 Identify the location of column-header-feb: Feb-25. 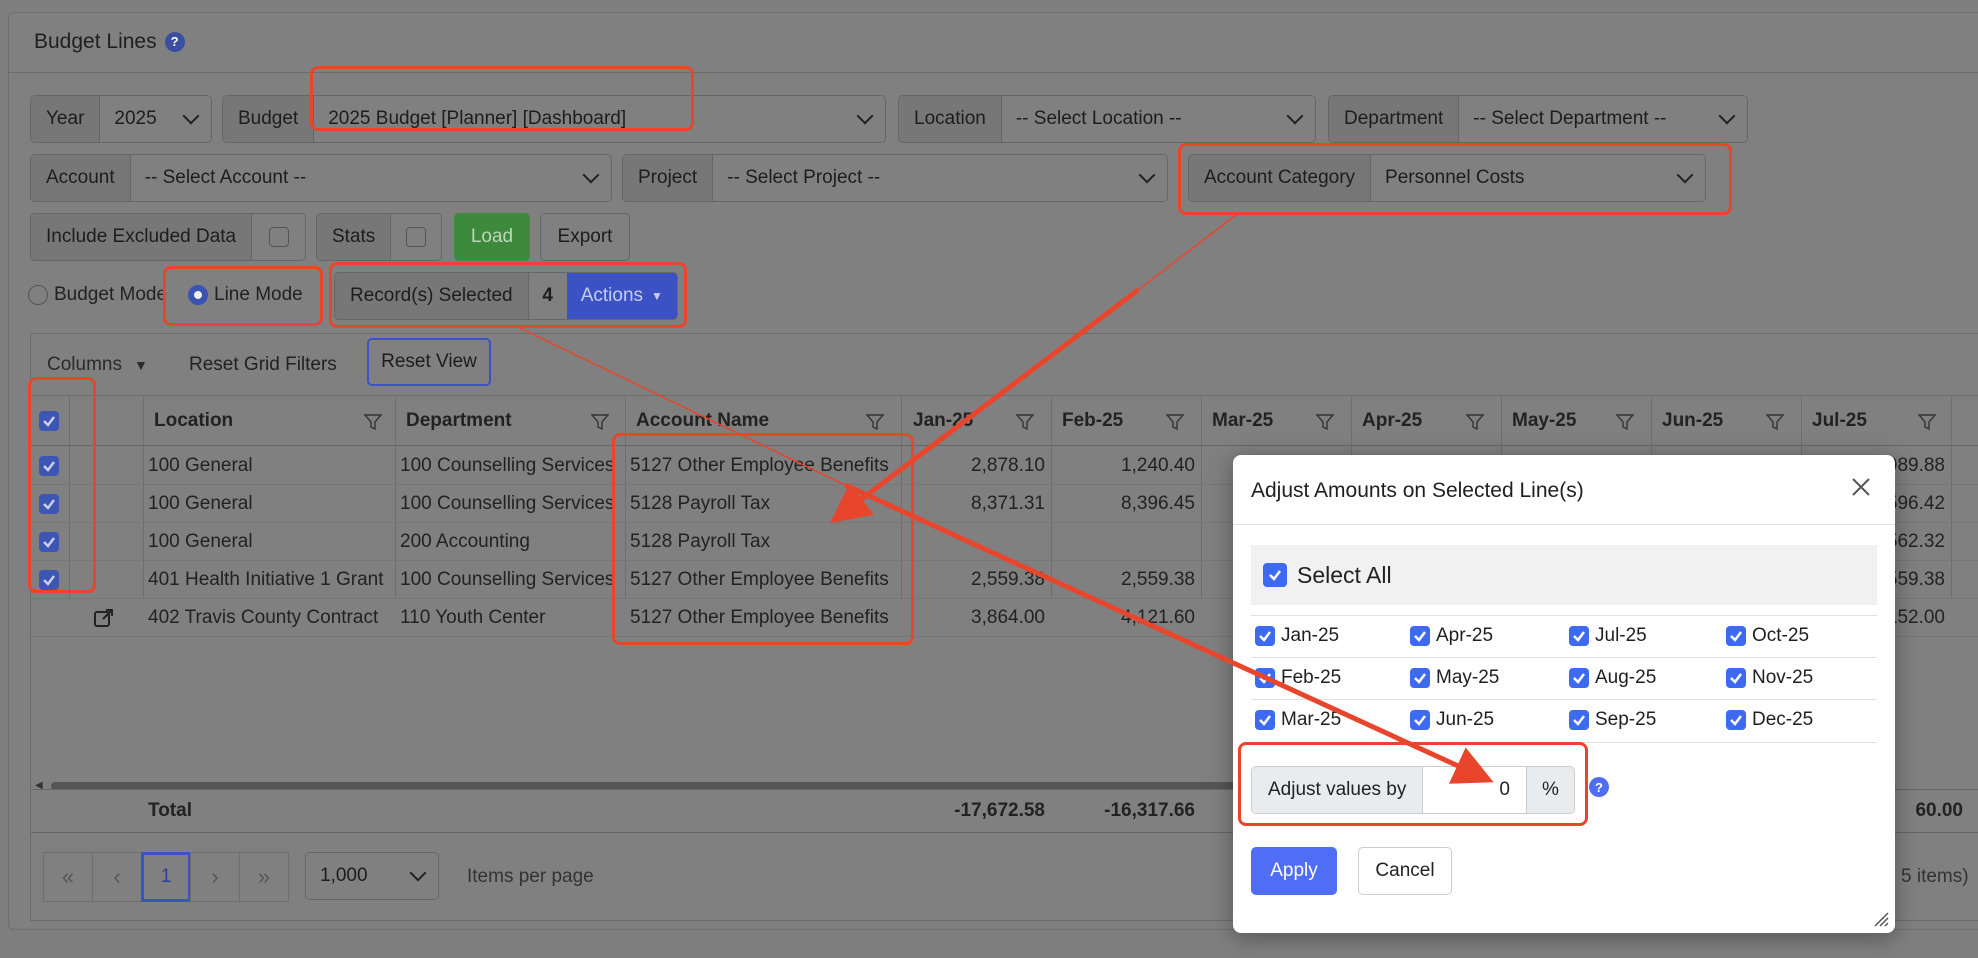
(1092, 421).